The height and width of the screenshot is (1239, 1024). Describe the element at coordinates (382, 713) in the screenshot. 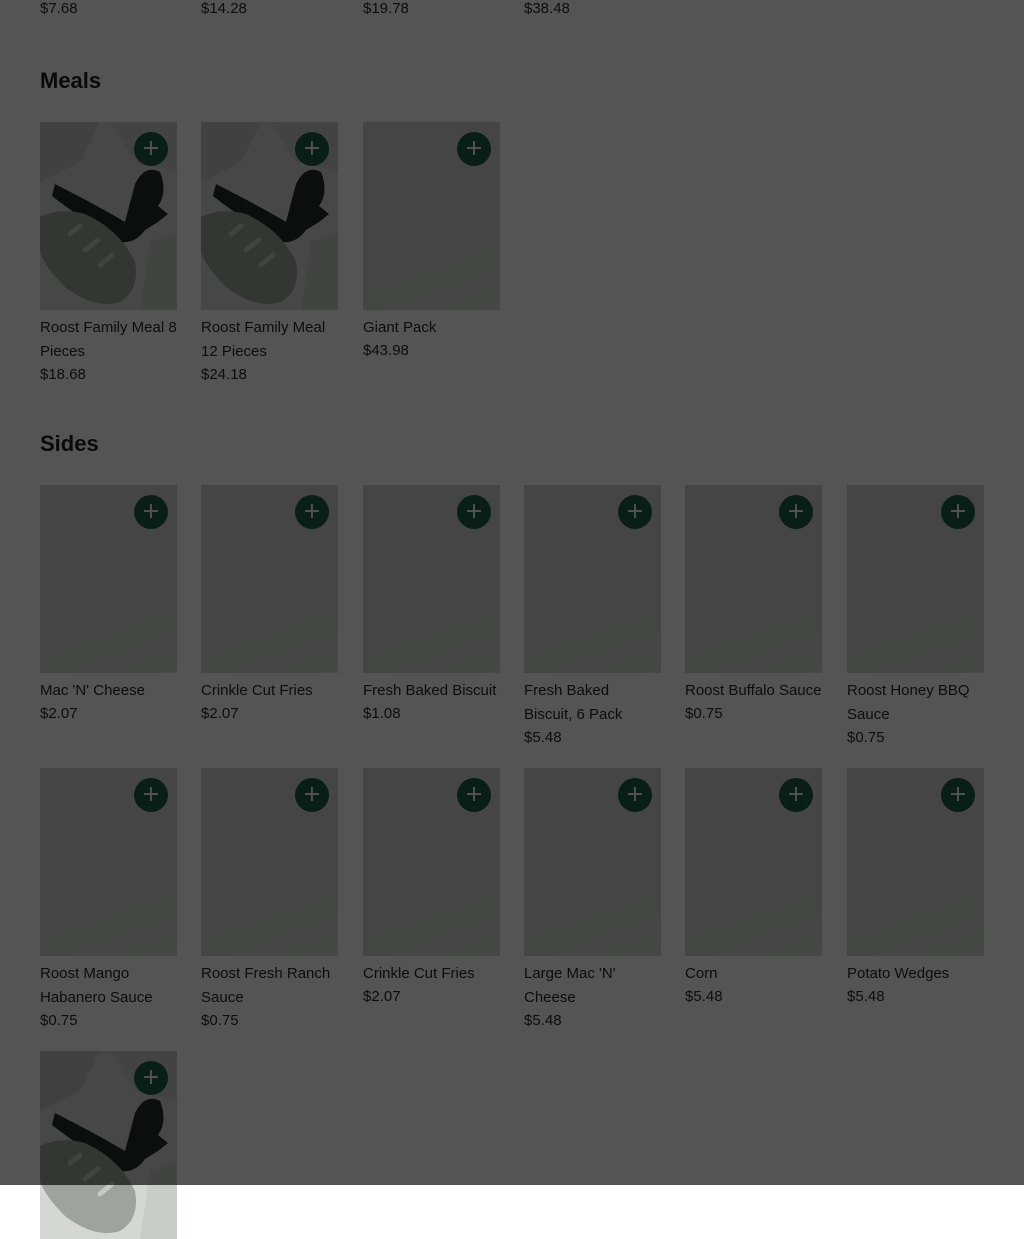

I see `item-price: $1.08` at that location.